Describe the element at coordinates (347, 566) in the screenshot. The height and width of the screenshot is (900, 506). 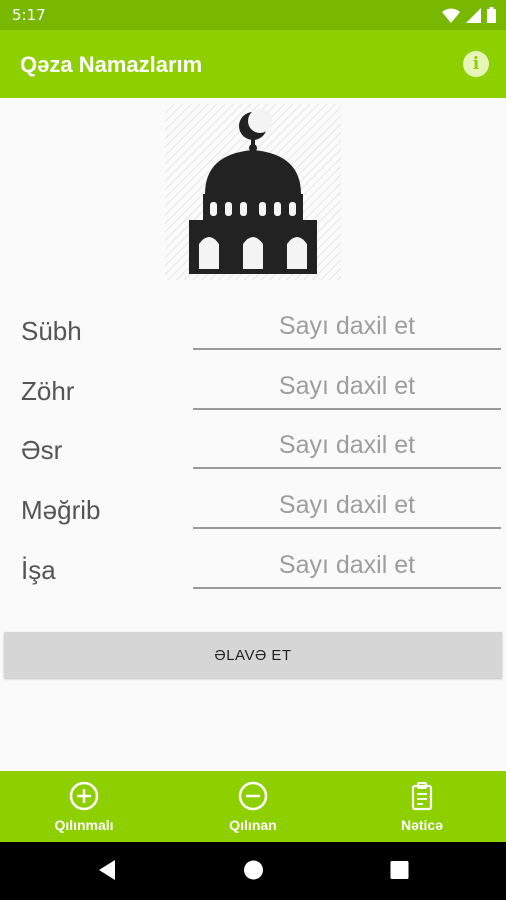
I see `count-input-isha` at that location.